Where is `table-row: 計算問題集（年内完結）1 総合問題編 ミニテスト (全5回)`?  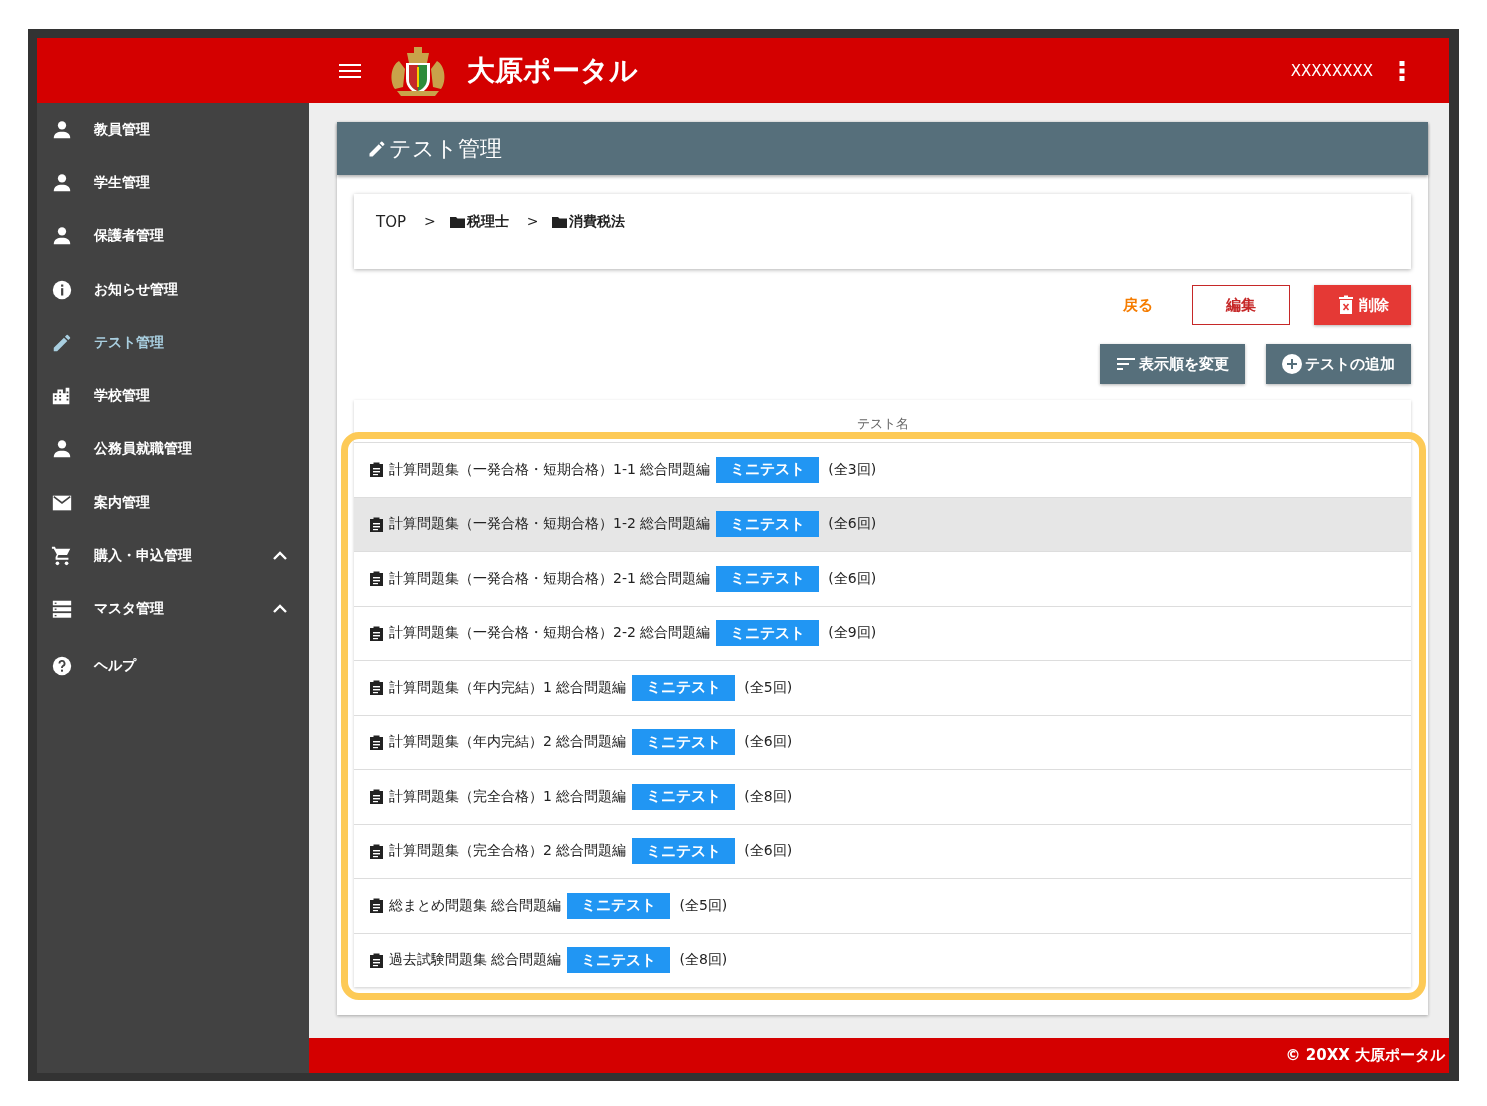 table-row: 計算問題集（年内完結）1 総合問題編 ミニテスト (全5回) is located at coordinates (882, 687).